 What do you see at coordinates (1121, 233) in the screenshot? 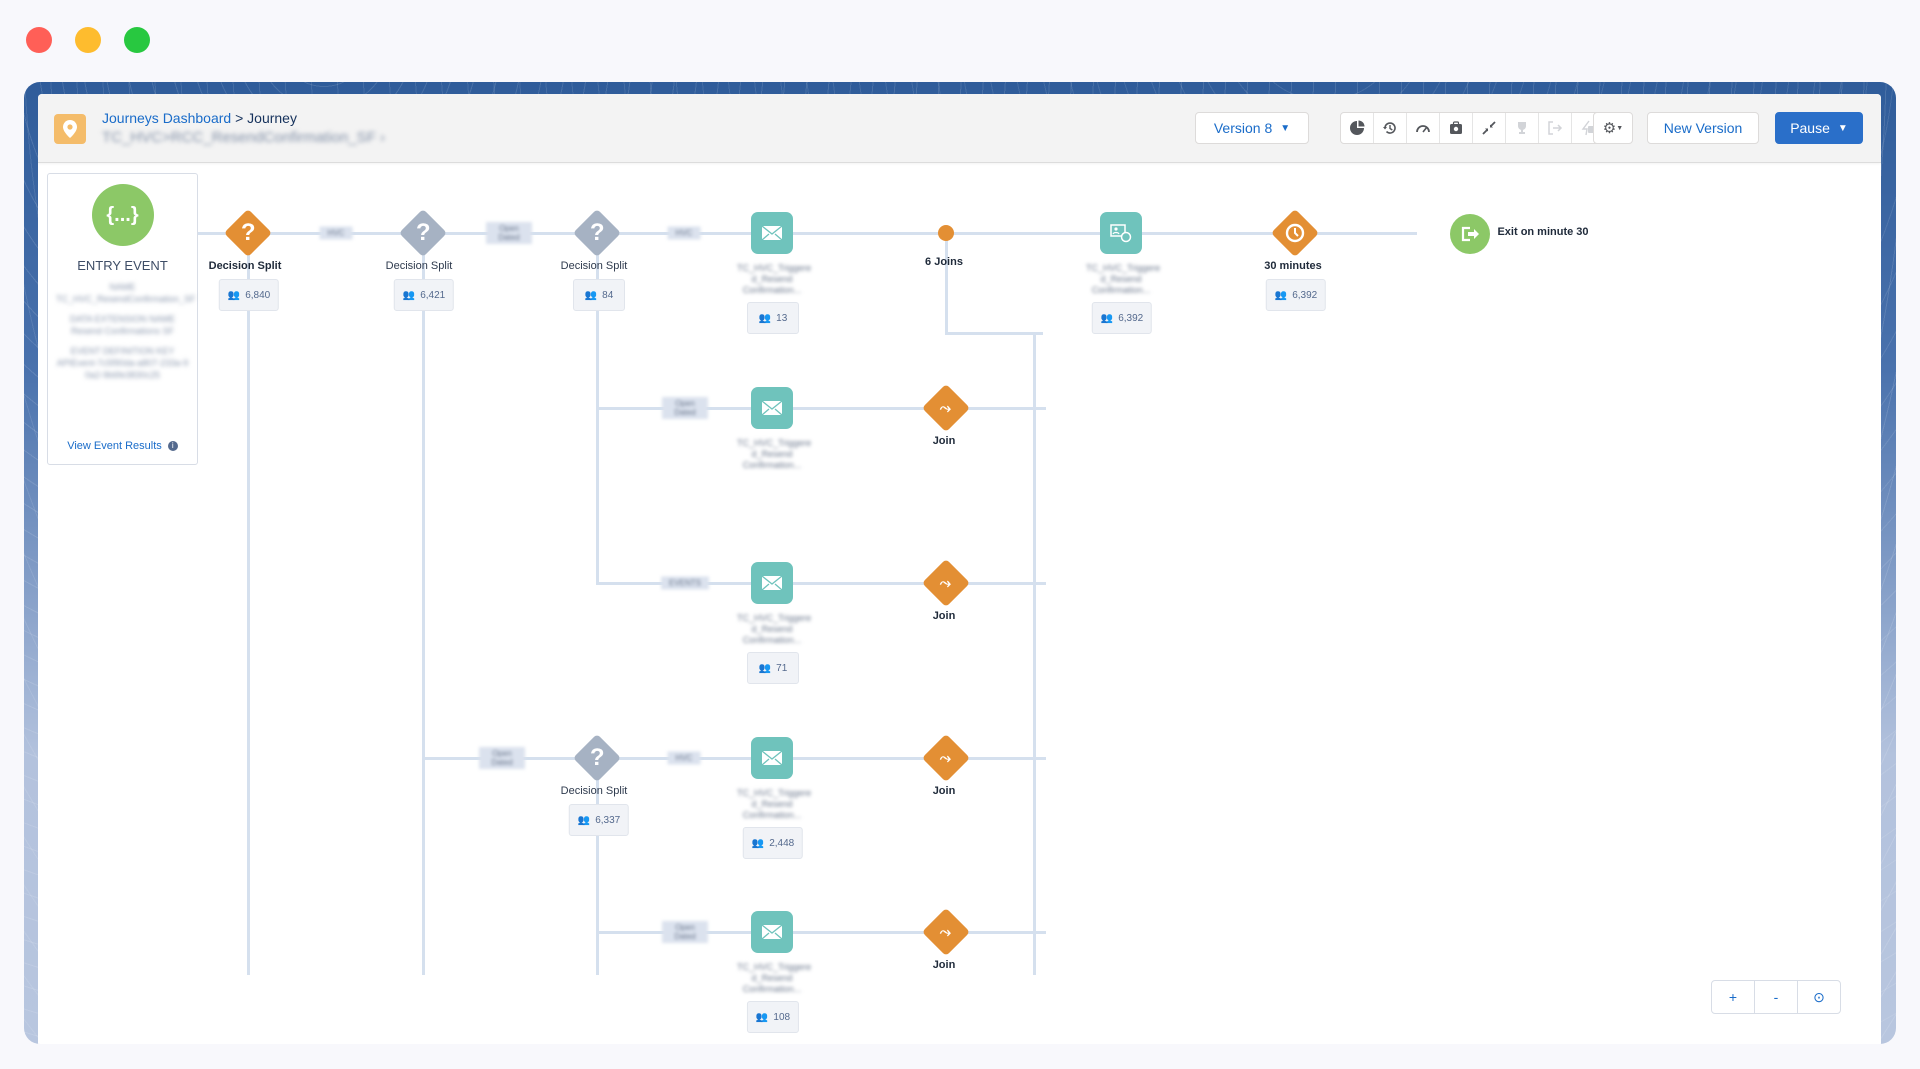
I see `message-activity-node` at bounding box center [1121, 233].